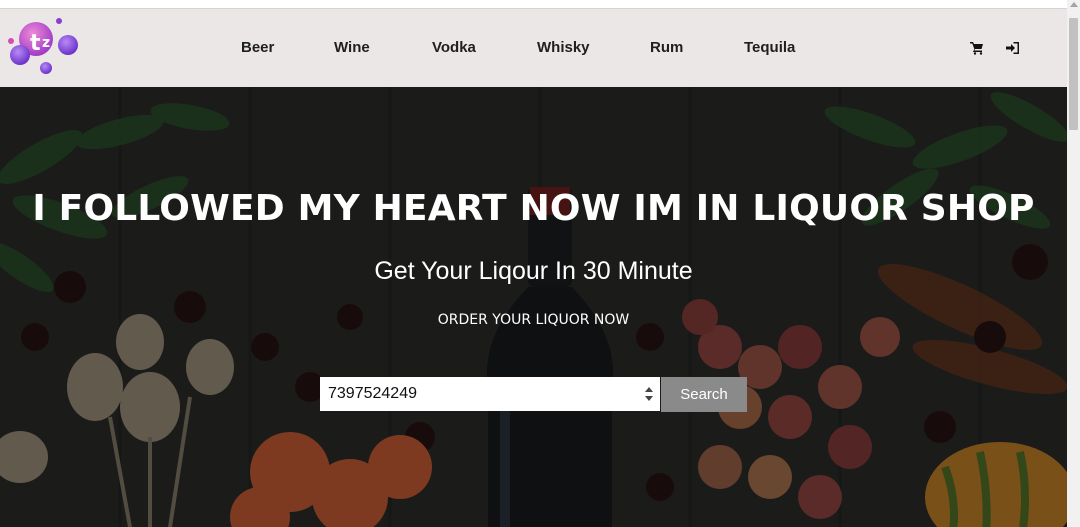 Image resolution: width=1080 pixels, height=527 pixels. I want to click on scrollbar-thumb, so click(1073, 74).